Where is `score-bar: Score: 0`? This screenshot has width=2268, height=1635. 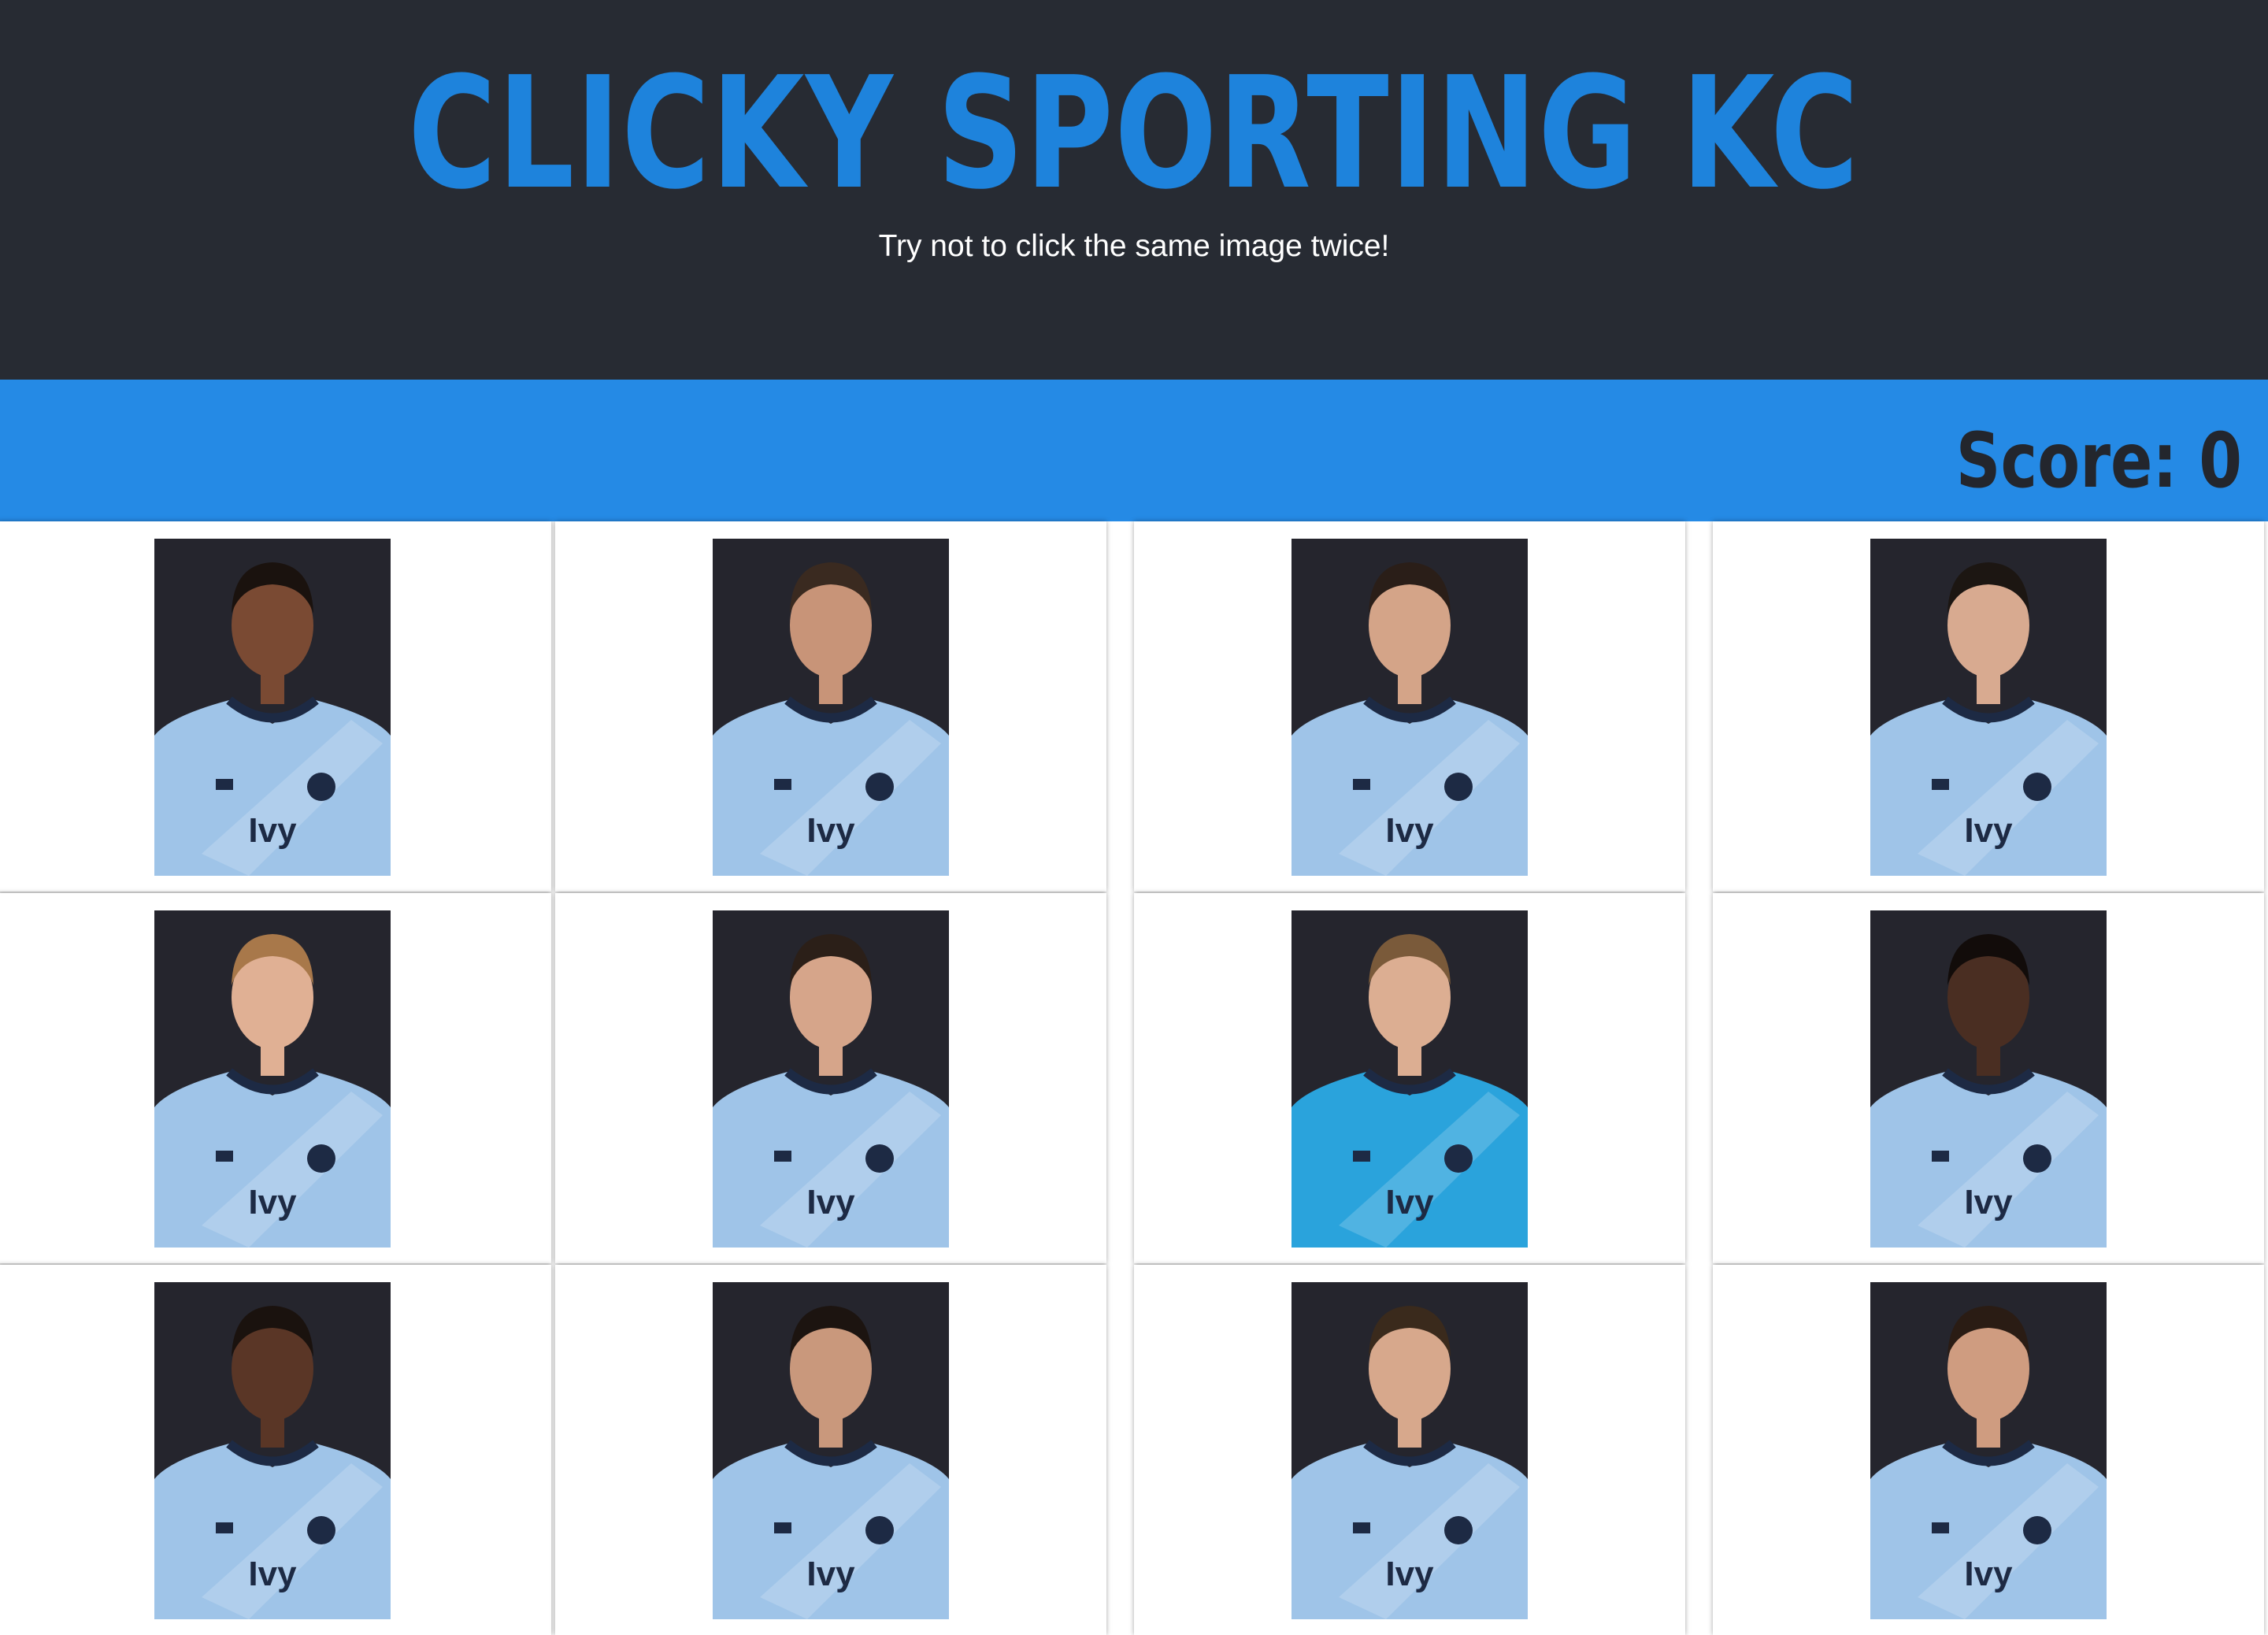
score-bar: Score: 0 is located at coordinates (1134, 451).